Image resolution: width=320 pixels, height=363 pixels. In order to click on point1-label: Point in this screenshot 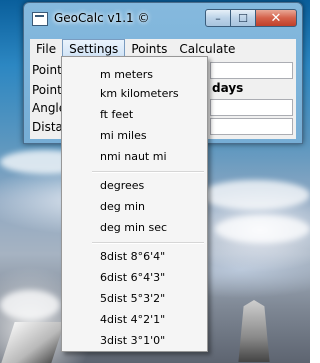, I will do `click(47, 70)`.